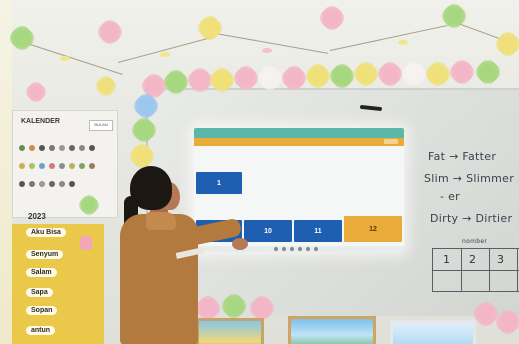 The height and width of the screenshot is (344, 519). Describe the element at coordinates (101, 125) in the screenshot. I see `poster-subtitle: BULAN` at that location.